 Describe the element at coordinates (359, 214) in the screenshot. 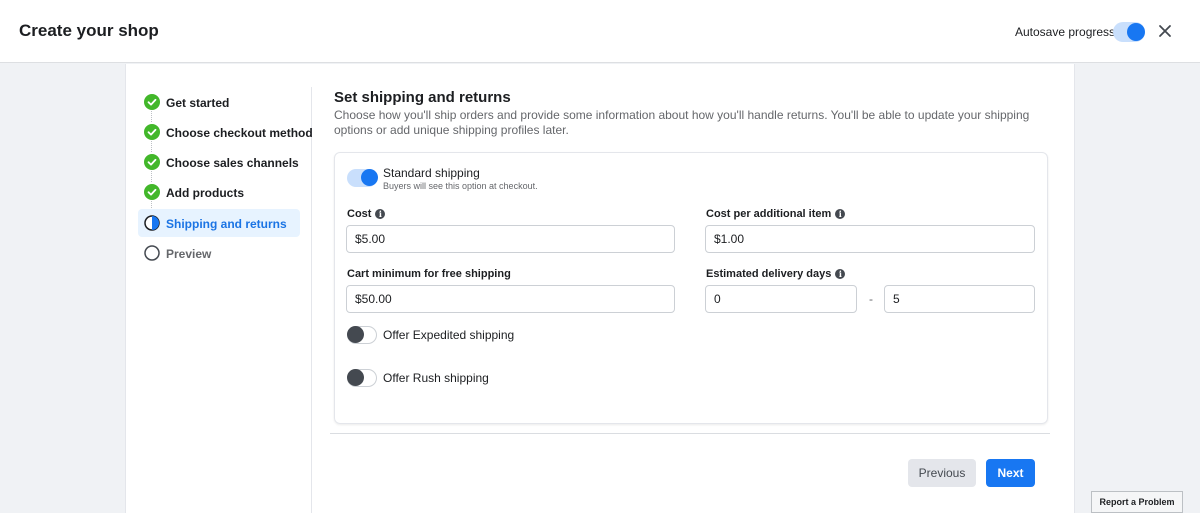

I see `cost-label-text: Cost` at that location.